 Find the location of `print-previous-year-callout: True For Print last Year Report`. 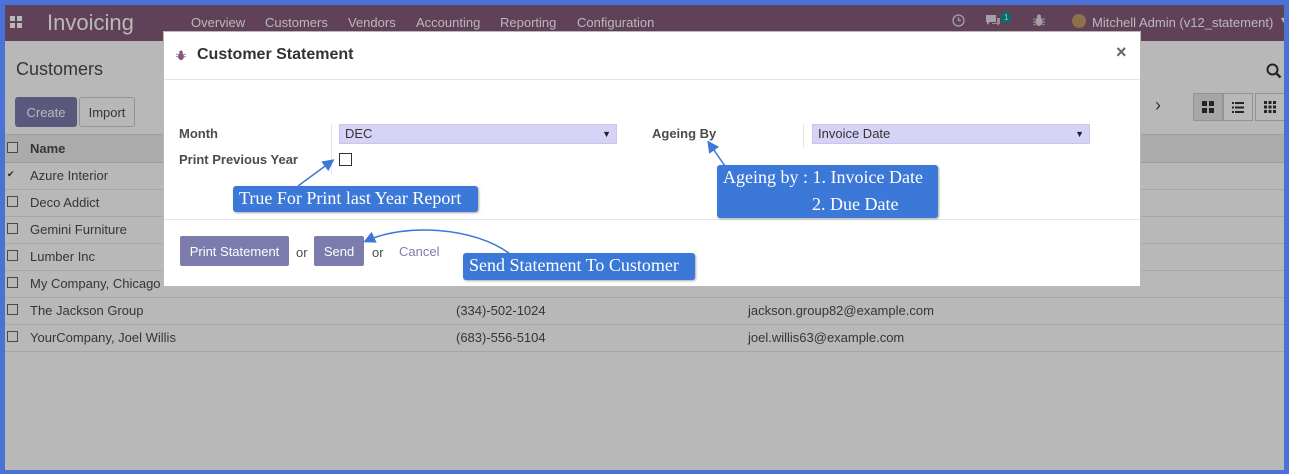

print-previous-year-callout: True For Print last Year Report is located at coordinates (355, 199).